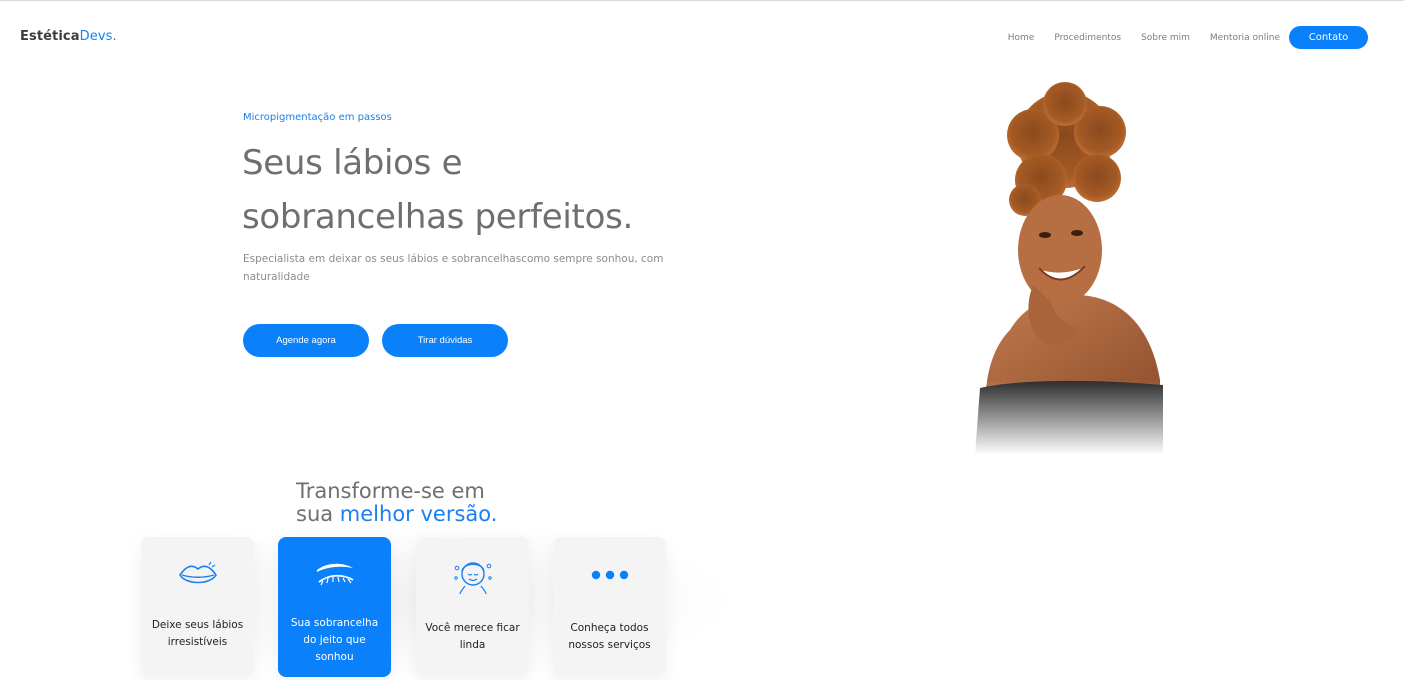 Image resolution: width=1404 pixels, height=680 pixels. I want to click on lips-icon, so click(198, 575).